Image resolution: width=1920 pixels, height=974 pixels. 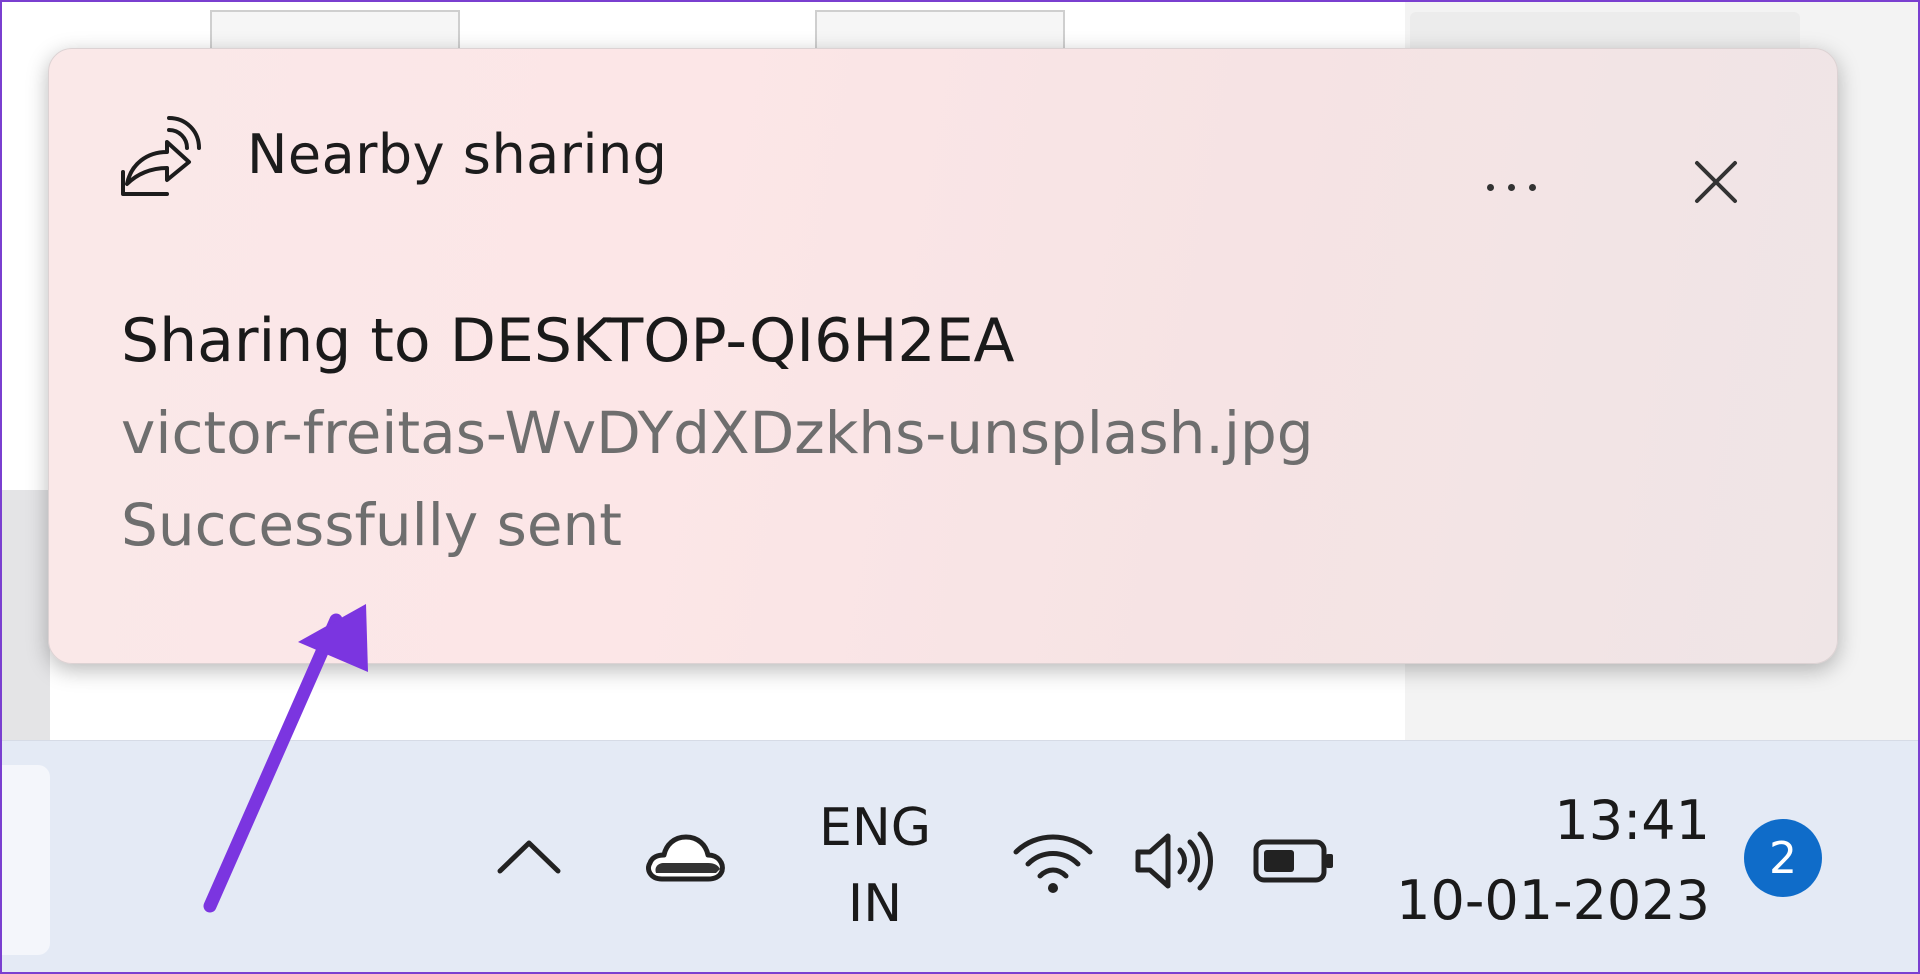 What do you see at coordinates (285, 758) in the screenshot?
I see `annotation-arrow-icon` at bounding box center [285, 758].